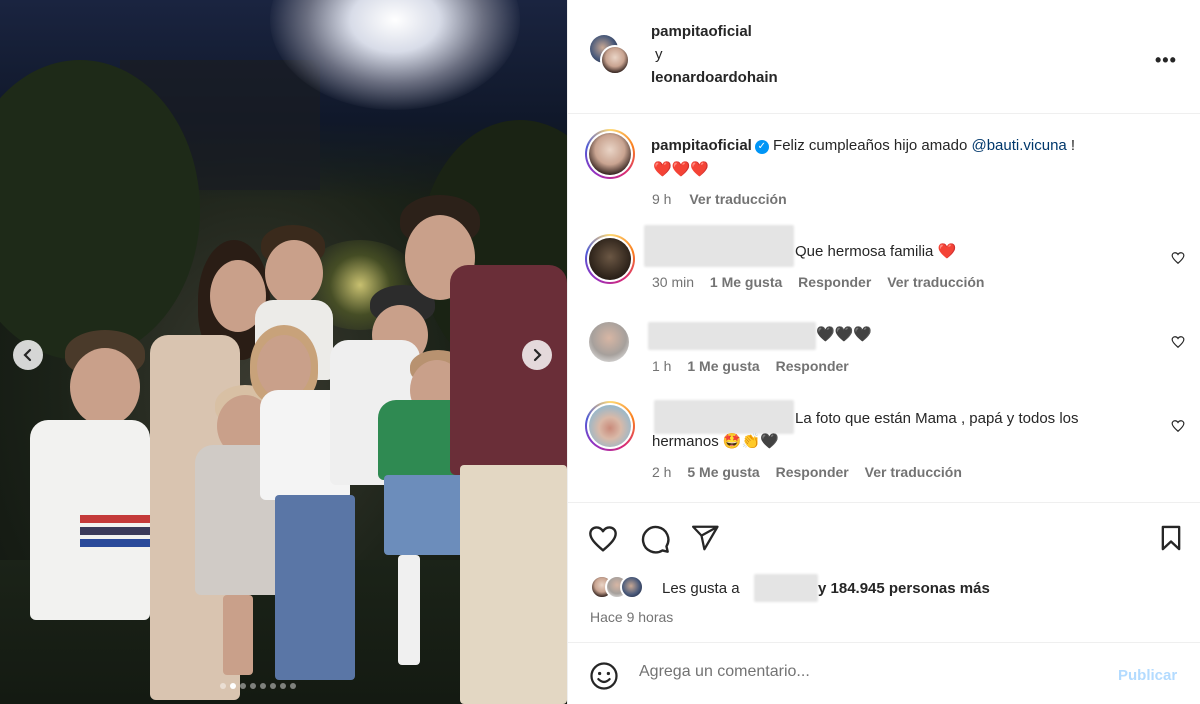 The image size is (1200, 704). Describe the element at coordinates (258, 686) in the screenshot. I see `carousel-dots` at that location.